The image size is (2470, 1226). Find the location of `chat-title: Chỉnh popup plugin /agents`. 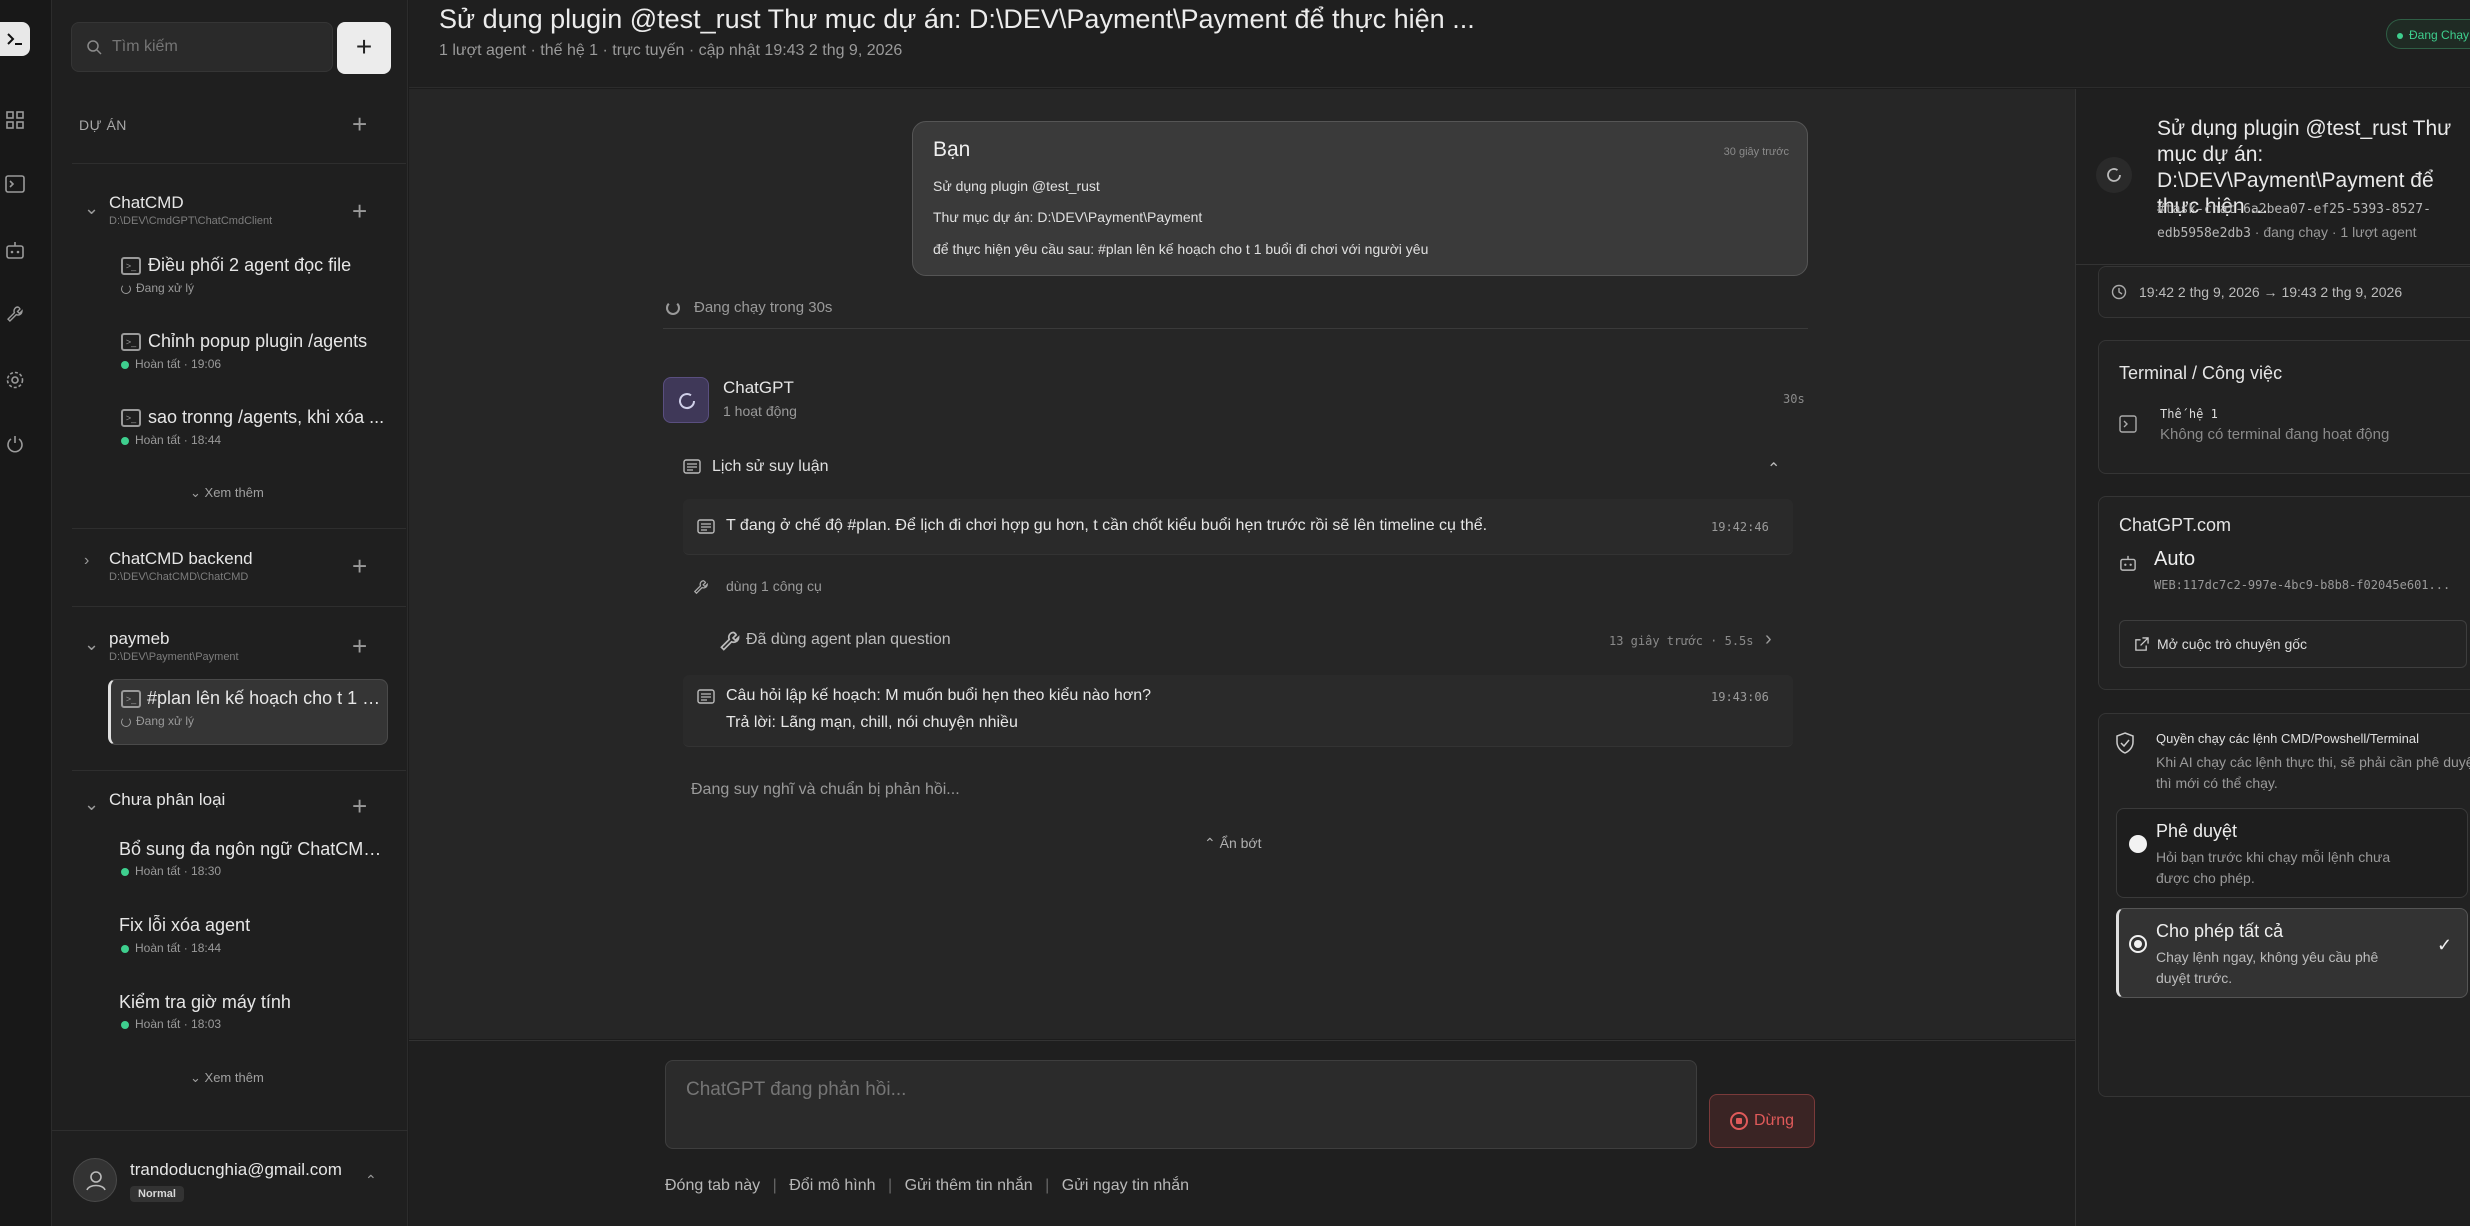

chat-title: Chỉnh popup plugin /agents is located at coordinates (268, 341).